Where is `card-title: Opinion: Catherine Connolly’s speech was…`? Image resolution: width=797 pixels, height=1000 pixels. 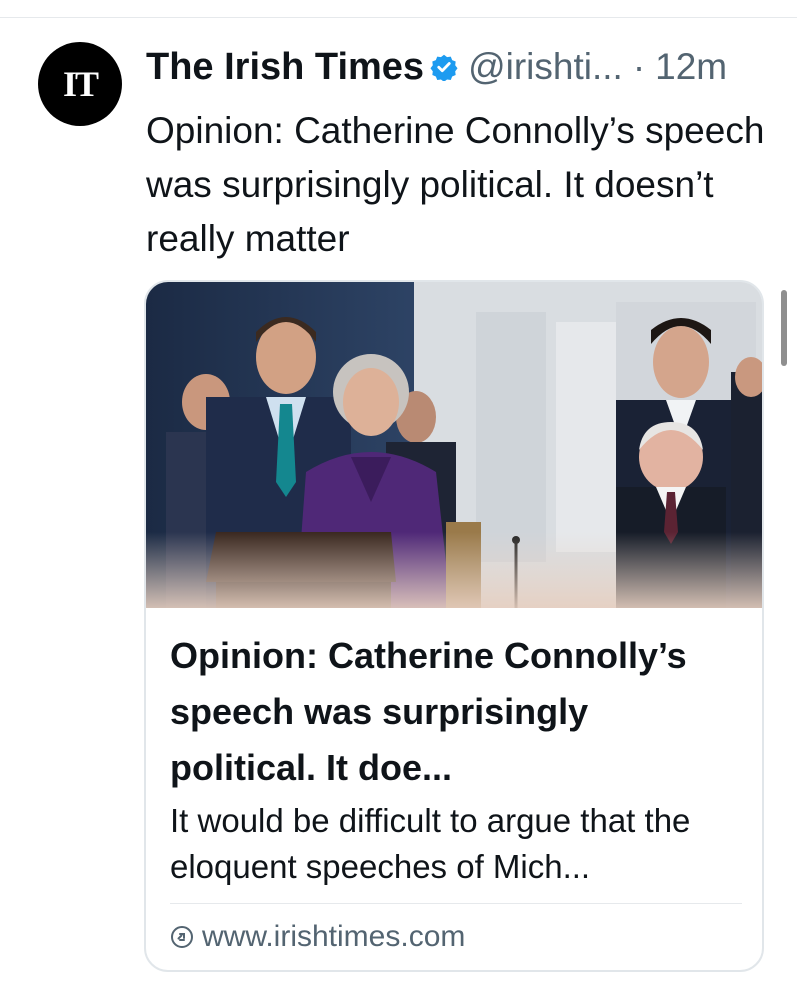 card-title: Opinion: Catherine Connolly’s speech was… is located at coordinates (428, 711).